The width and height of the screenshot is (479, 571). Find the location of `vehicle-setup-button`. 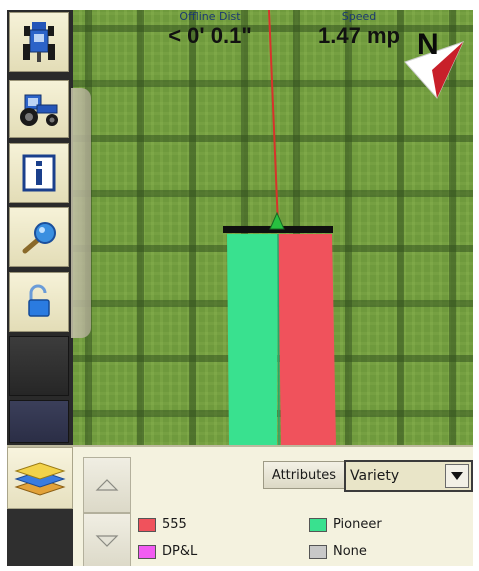

vehicle-setup-button is located at coordinates (39, 42).